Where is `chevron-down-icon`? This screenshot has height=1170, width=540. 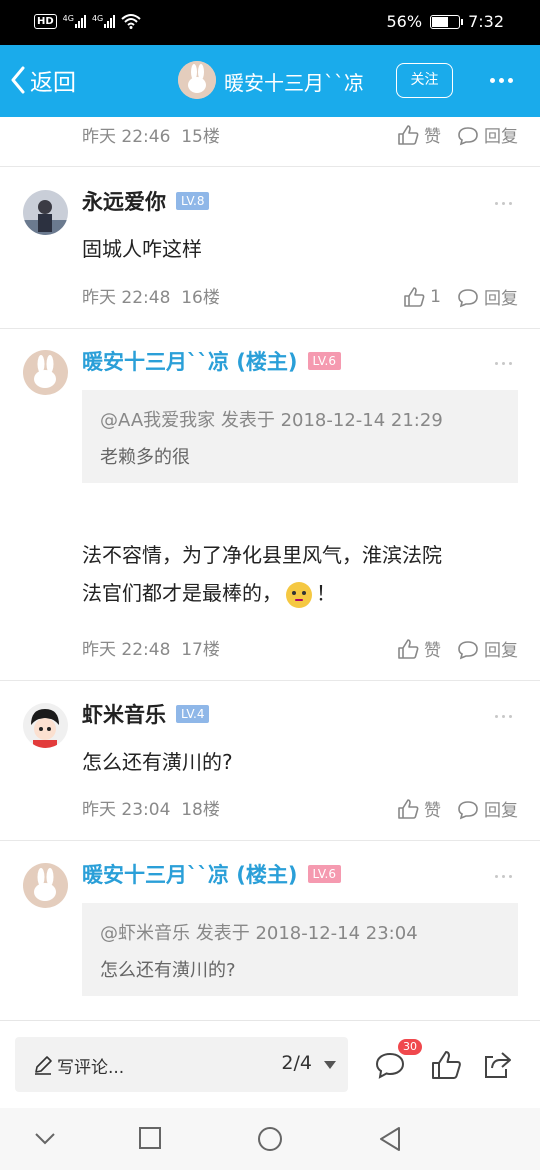
chevron-down-icon is located at coordinates (45, 1139).